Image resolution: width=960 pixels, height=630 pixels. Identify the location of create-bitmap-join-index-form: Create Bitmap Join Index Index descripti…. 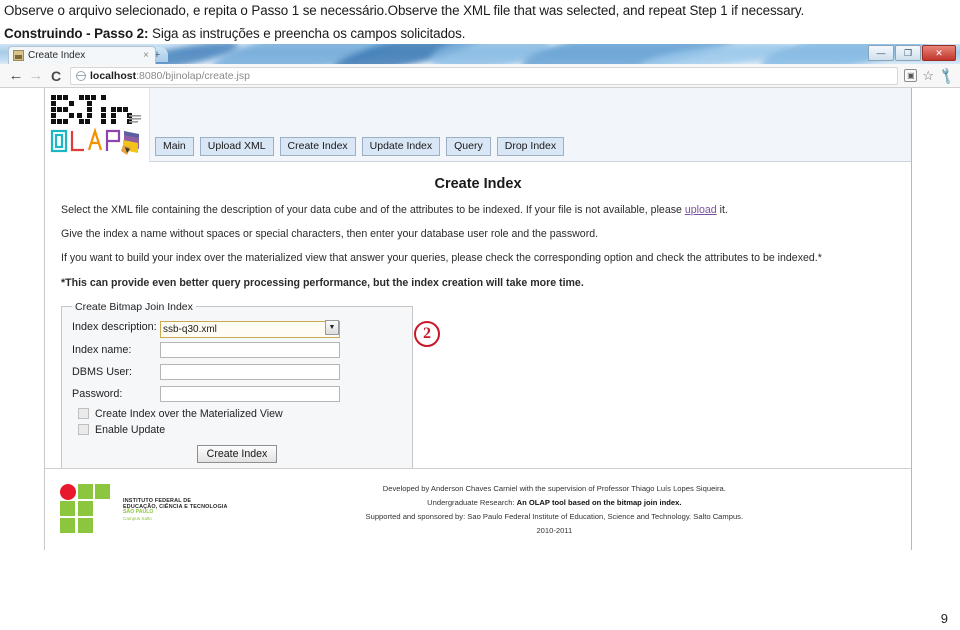
(250, 387).